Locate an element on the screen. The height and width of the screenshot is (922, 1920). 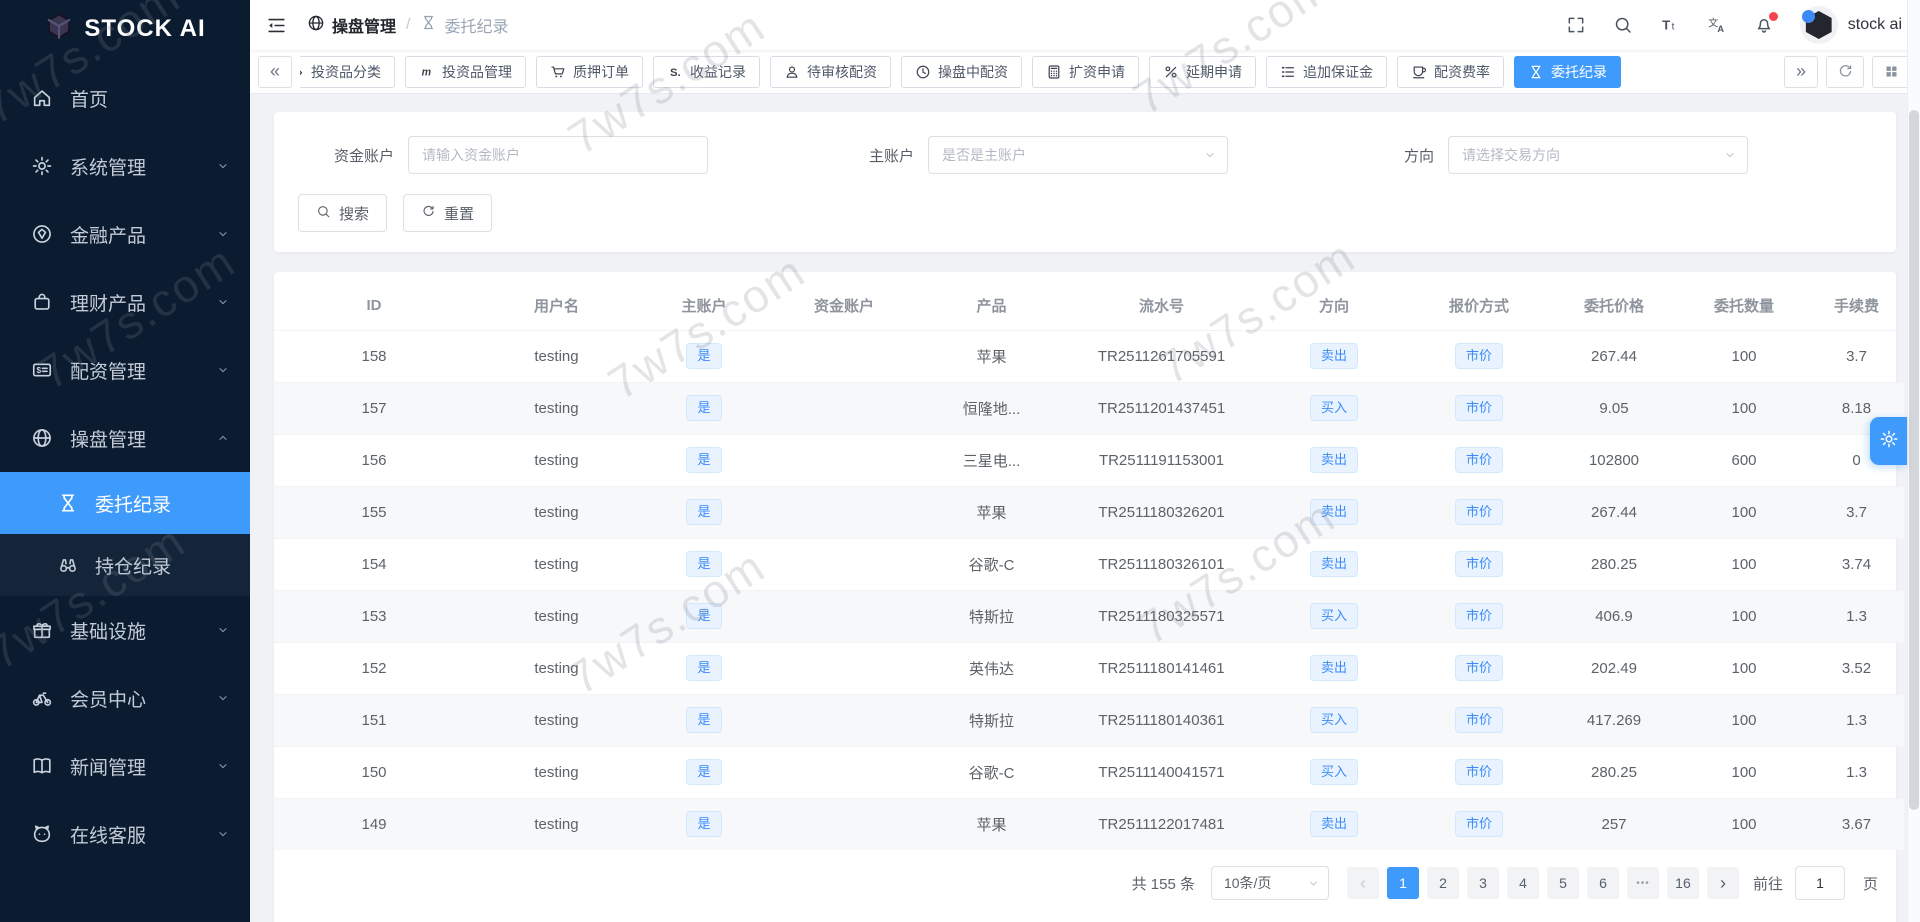
scrollbar-thumb is located at coordinates (1914, 460).